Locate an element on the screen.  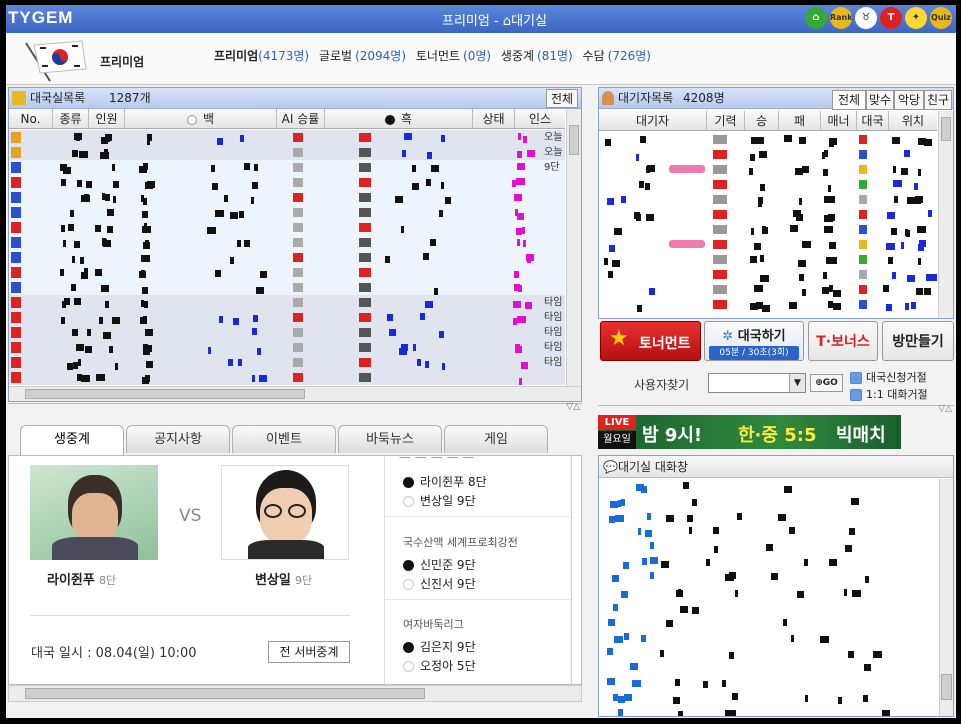
col-game: 대국 is located at coordinates (873, 120).